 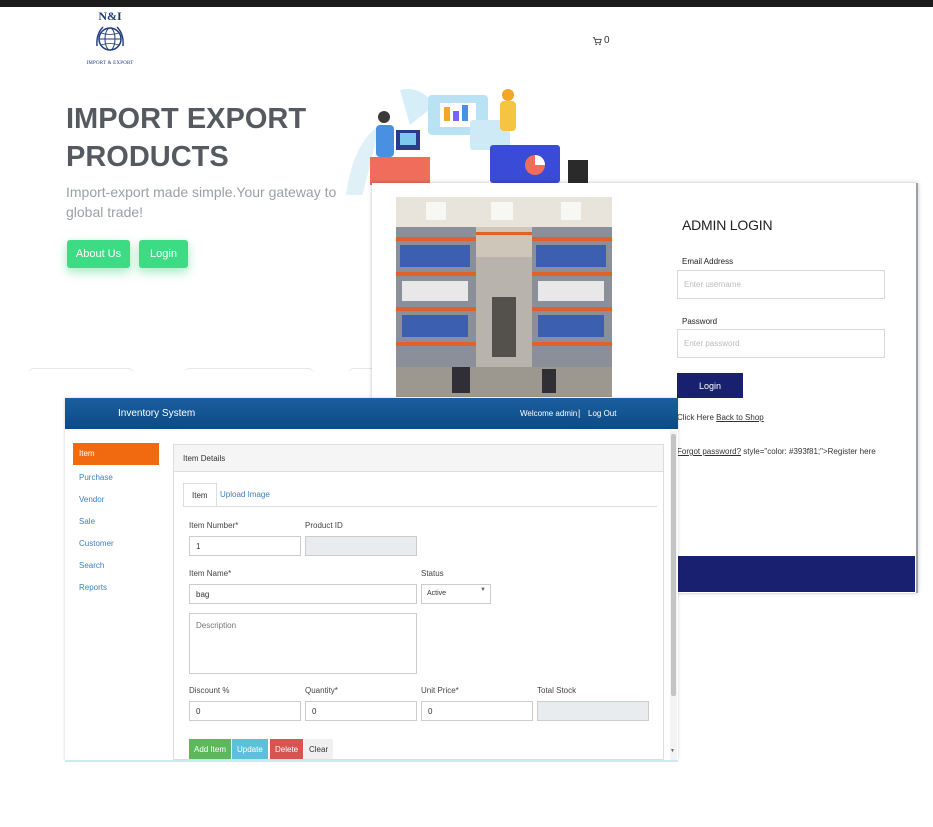 What do you see at coordinates (321, 690) in the screenshot?
I see `quantity-label: Quantity*` at bounding box center [321, 690].